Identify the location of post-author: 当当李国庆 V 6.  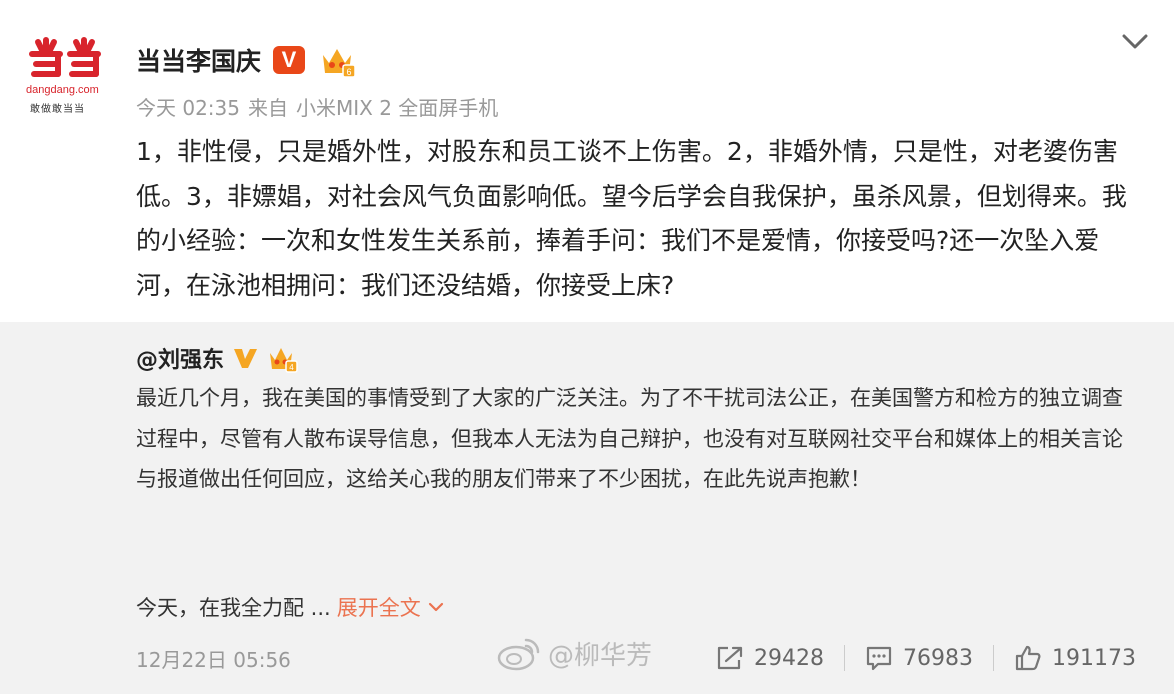
(246, 60).